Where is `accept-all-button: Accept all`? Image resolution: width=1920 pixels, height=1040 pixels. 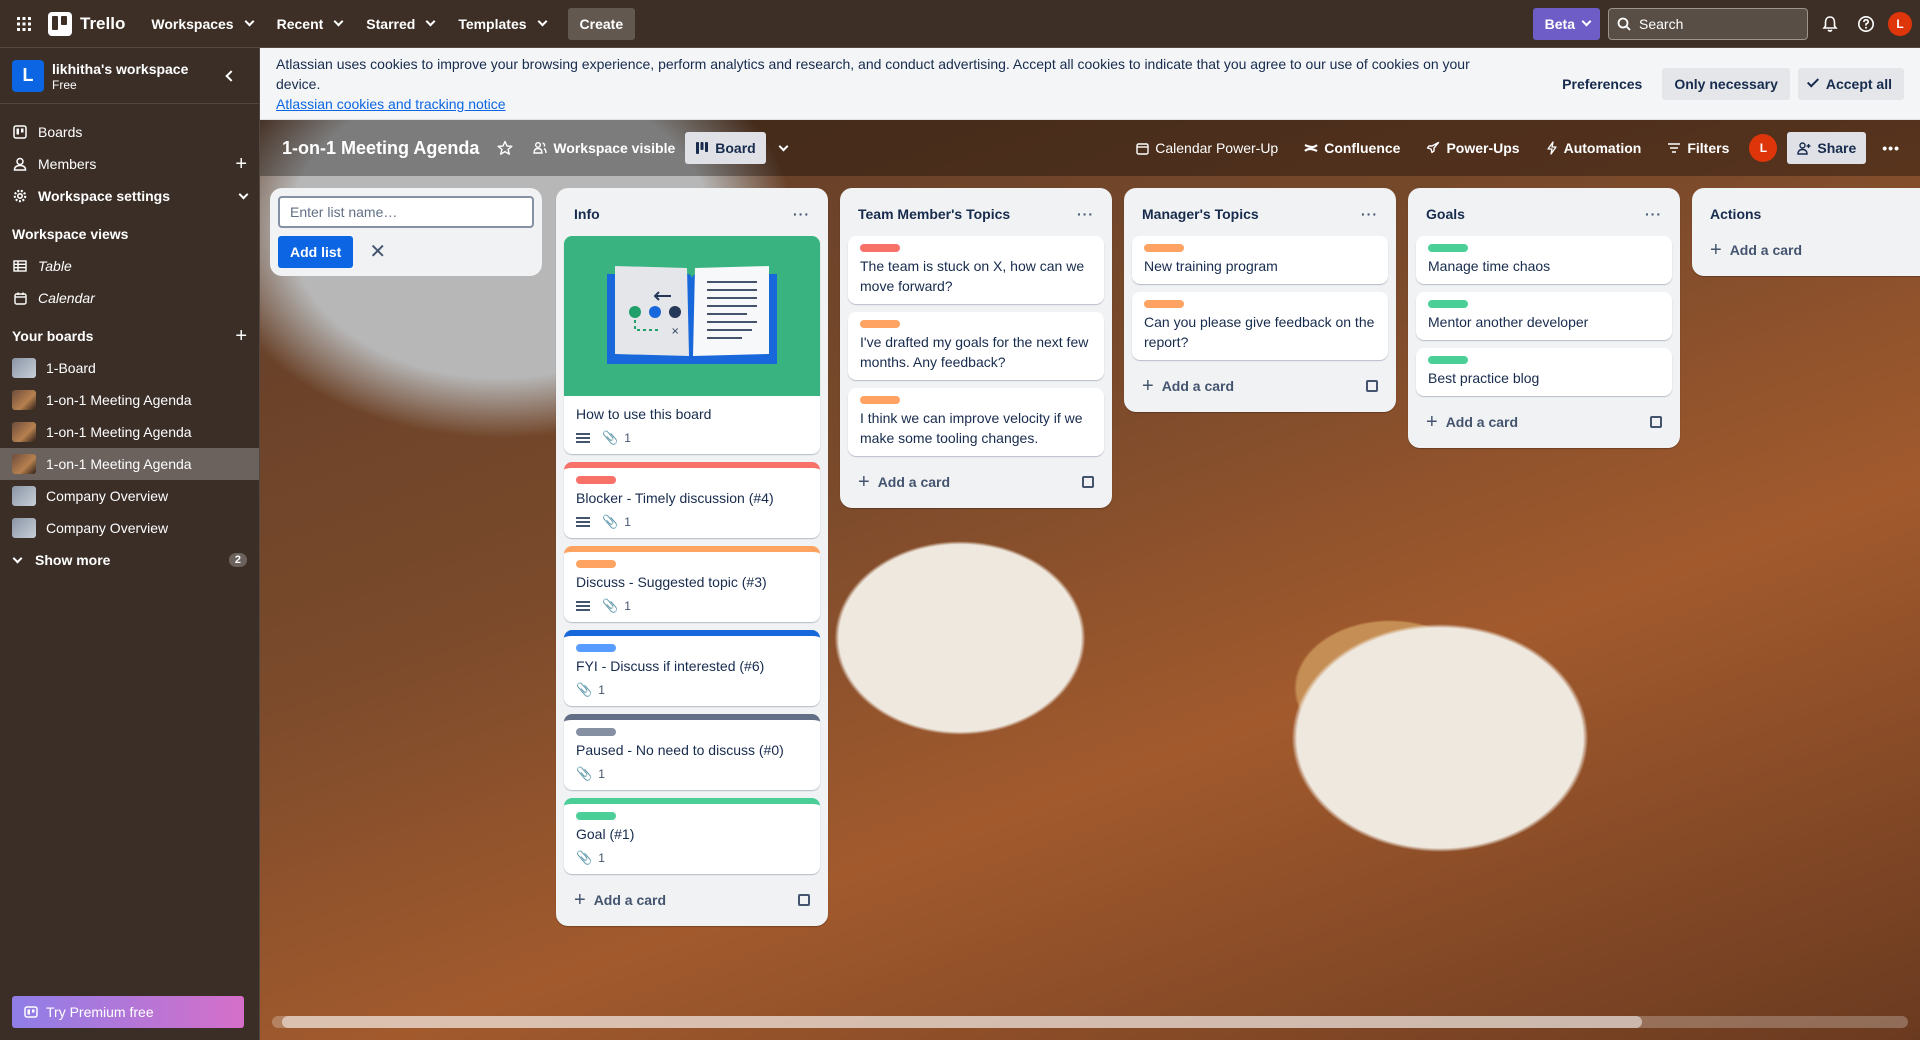
accept-all-button: Accept all is located at coordinates (1850, 83).